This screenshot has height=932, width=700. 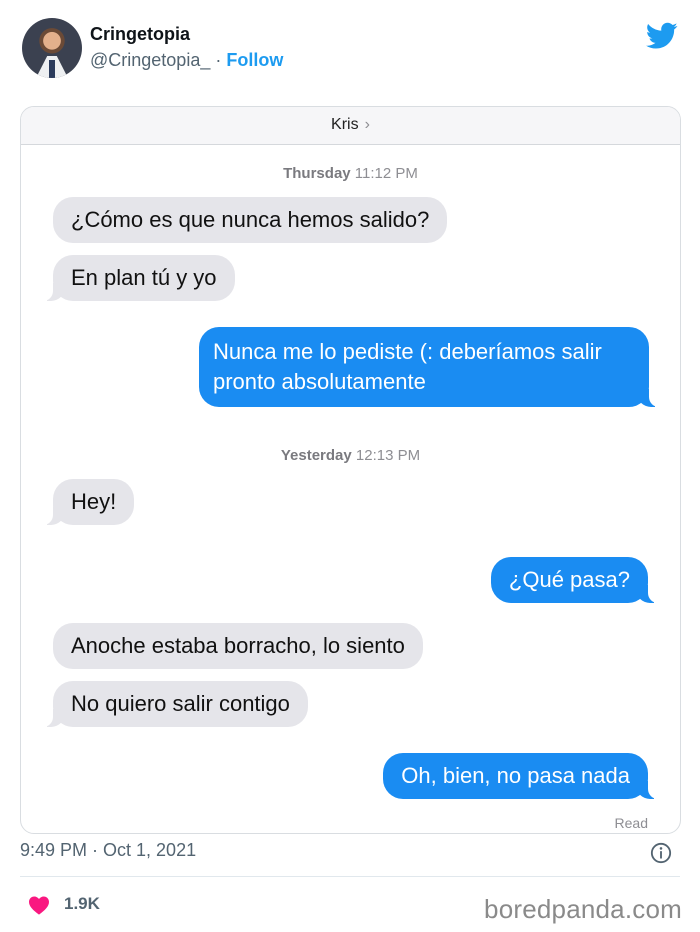 What do you see at coordinates (350, 854) in the screenshot?
I see `tweet-meta: 9:49 PM · Oct 1, 2021` at bounding box center [350, 854].